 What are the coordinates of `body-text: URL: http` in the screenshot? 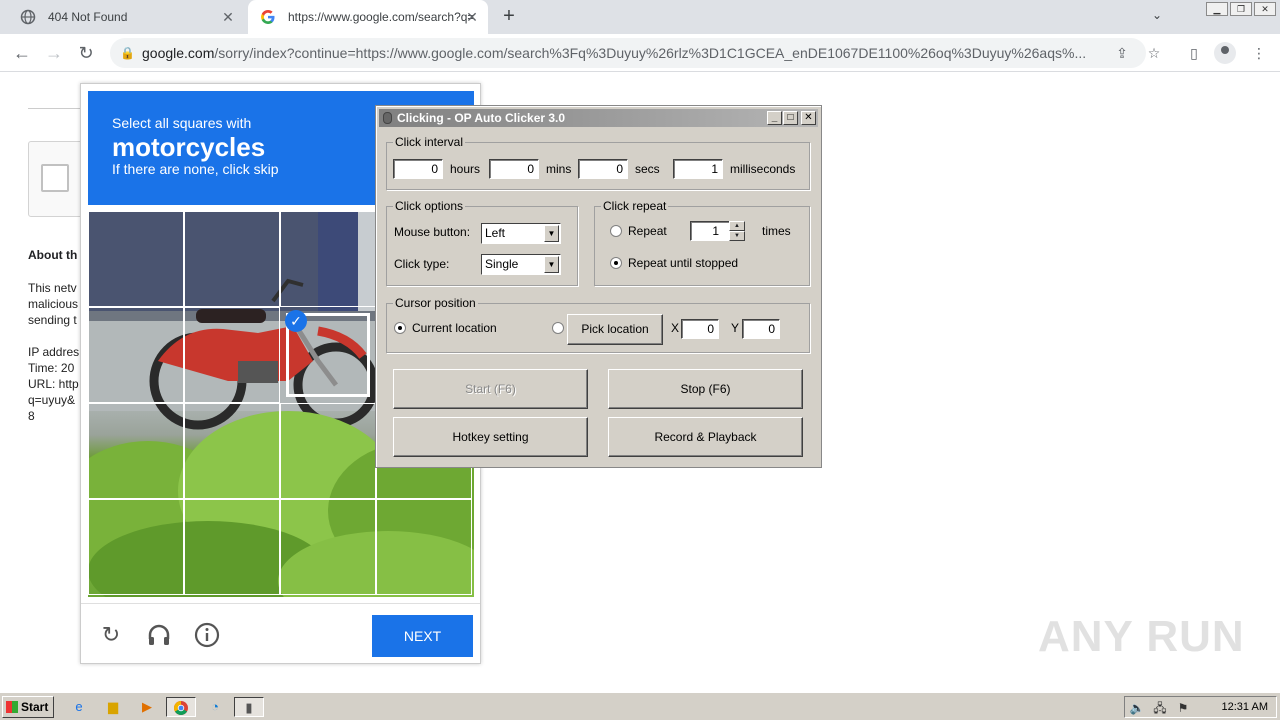 It's located at (53, 384).